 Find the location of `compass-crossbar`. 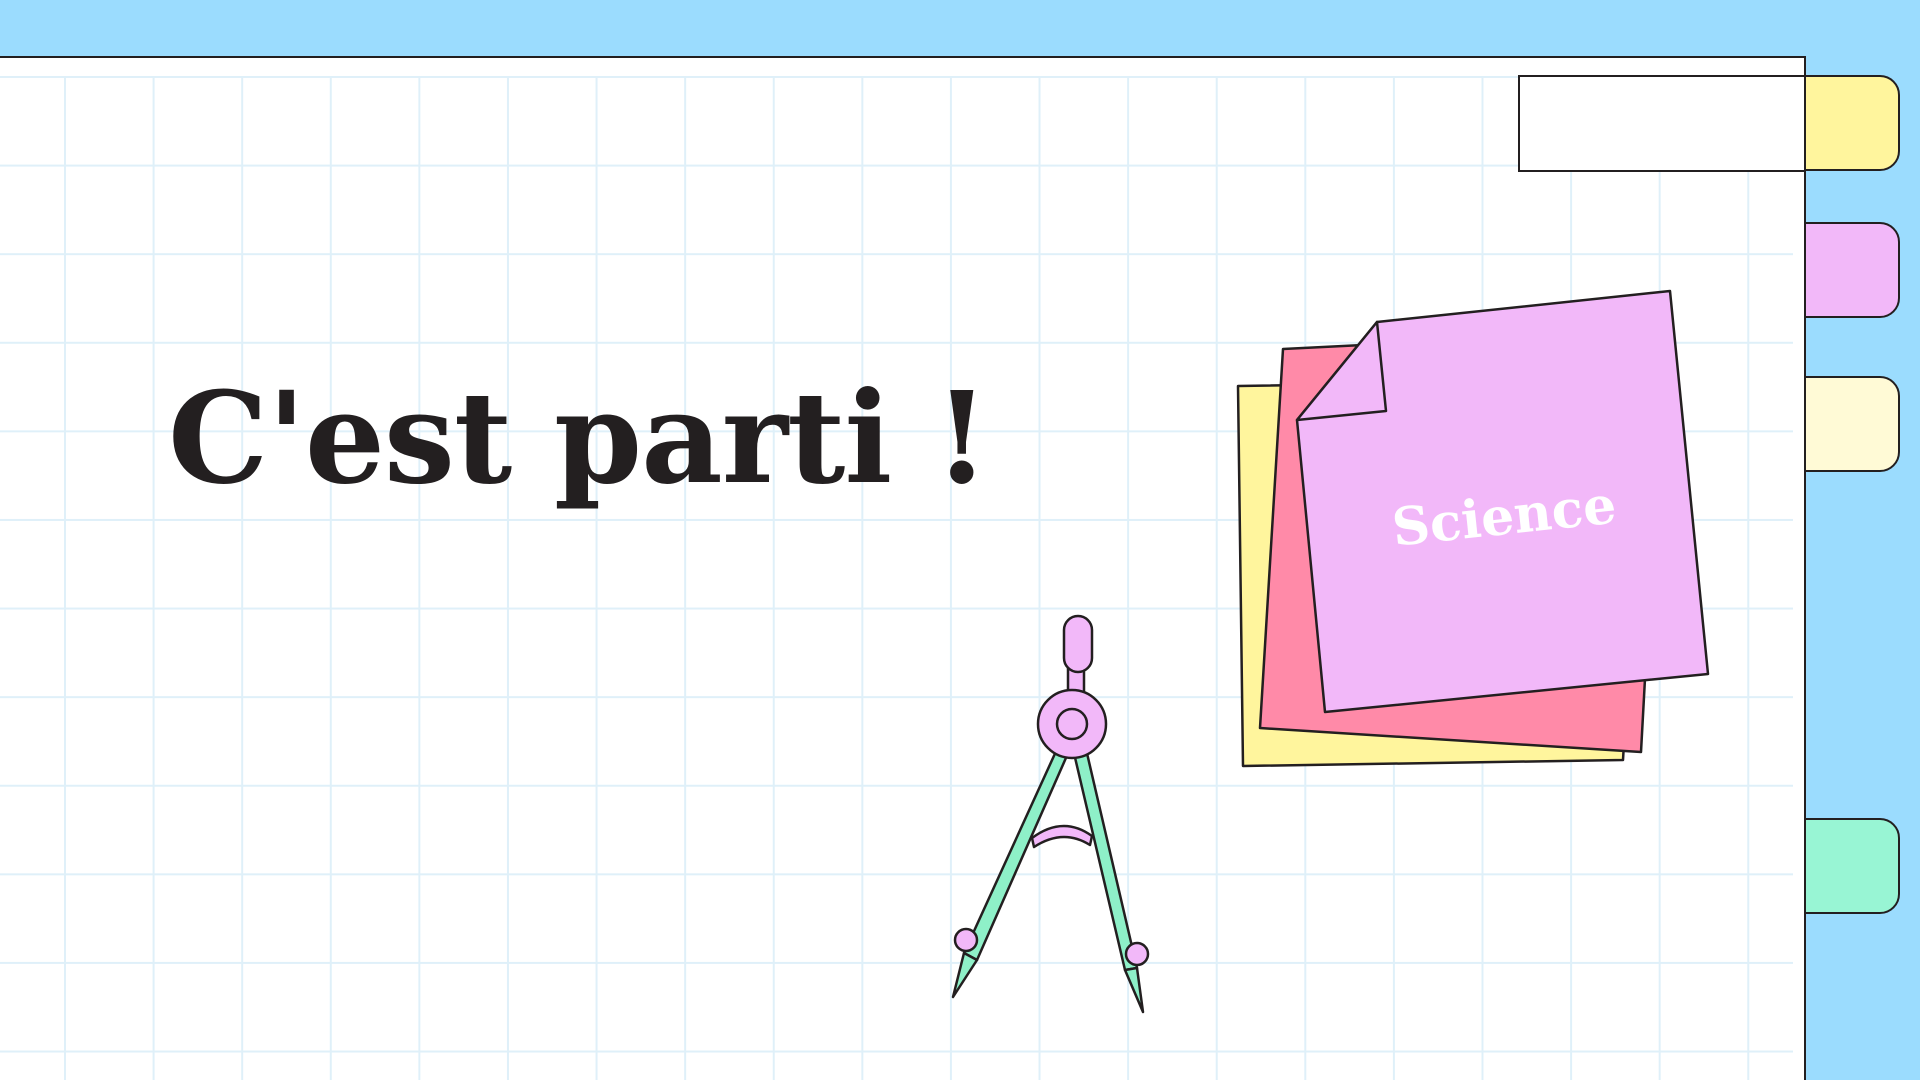

compass-crossbar is located at coordinates (1062, 836).